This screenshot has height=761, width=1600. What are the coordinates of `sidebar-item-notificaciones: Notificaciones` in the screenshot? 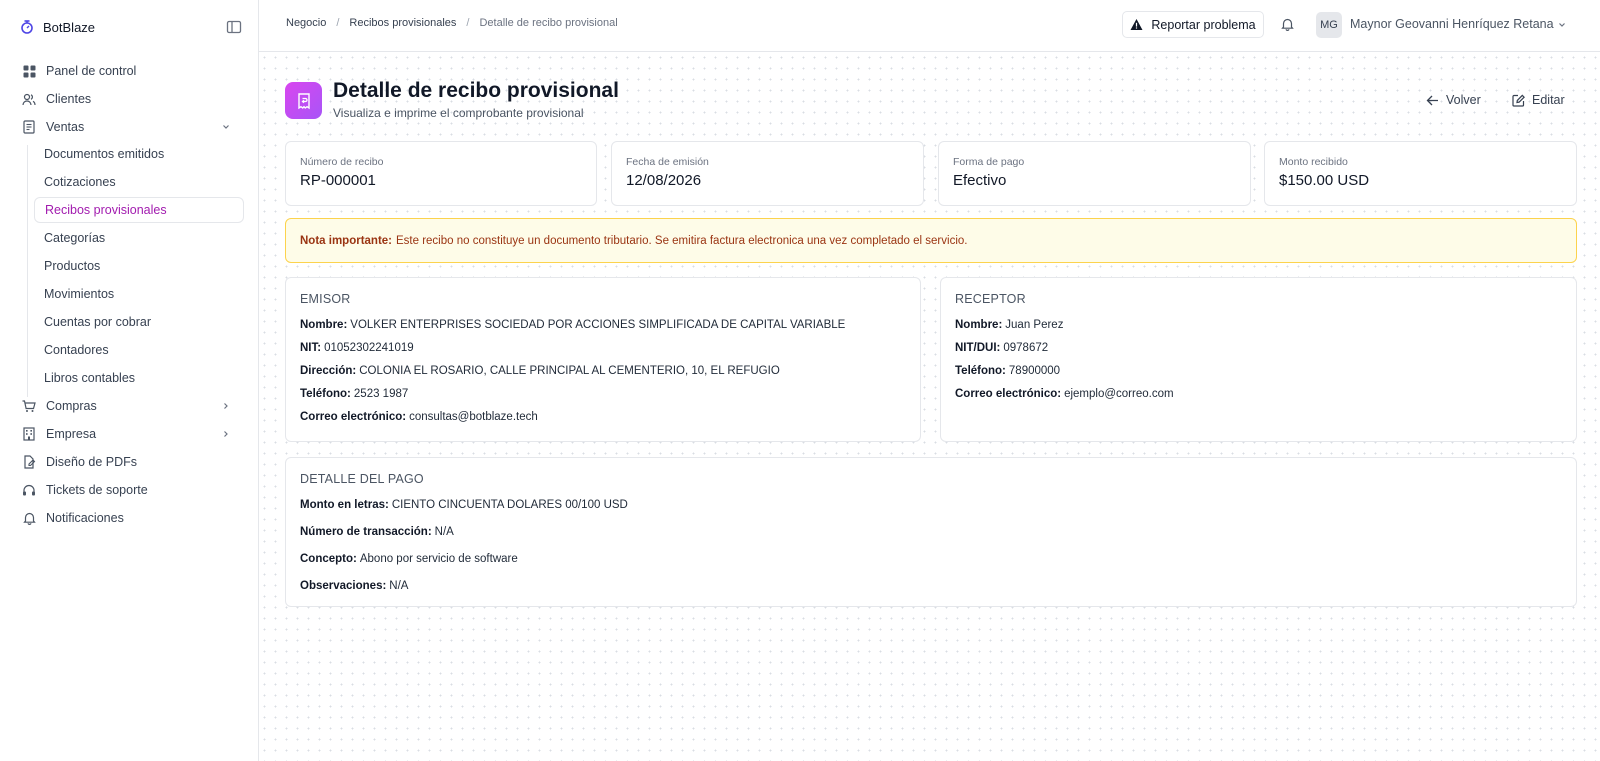 It's located at (130, 518).